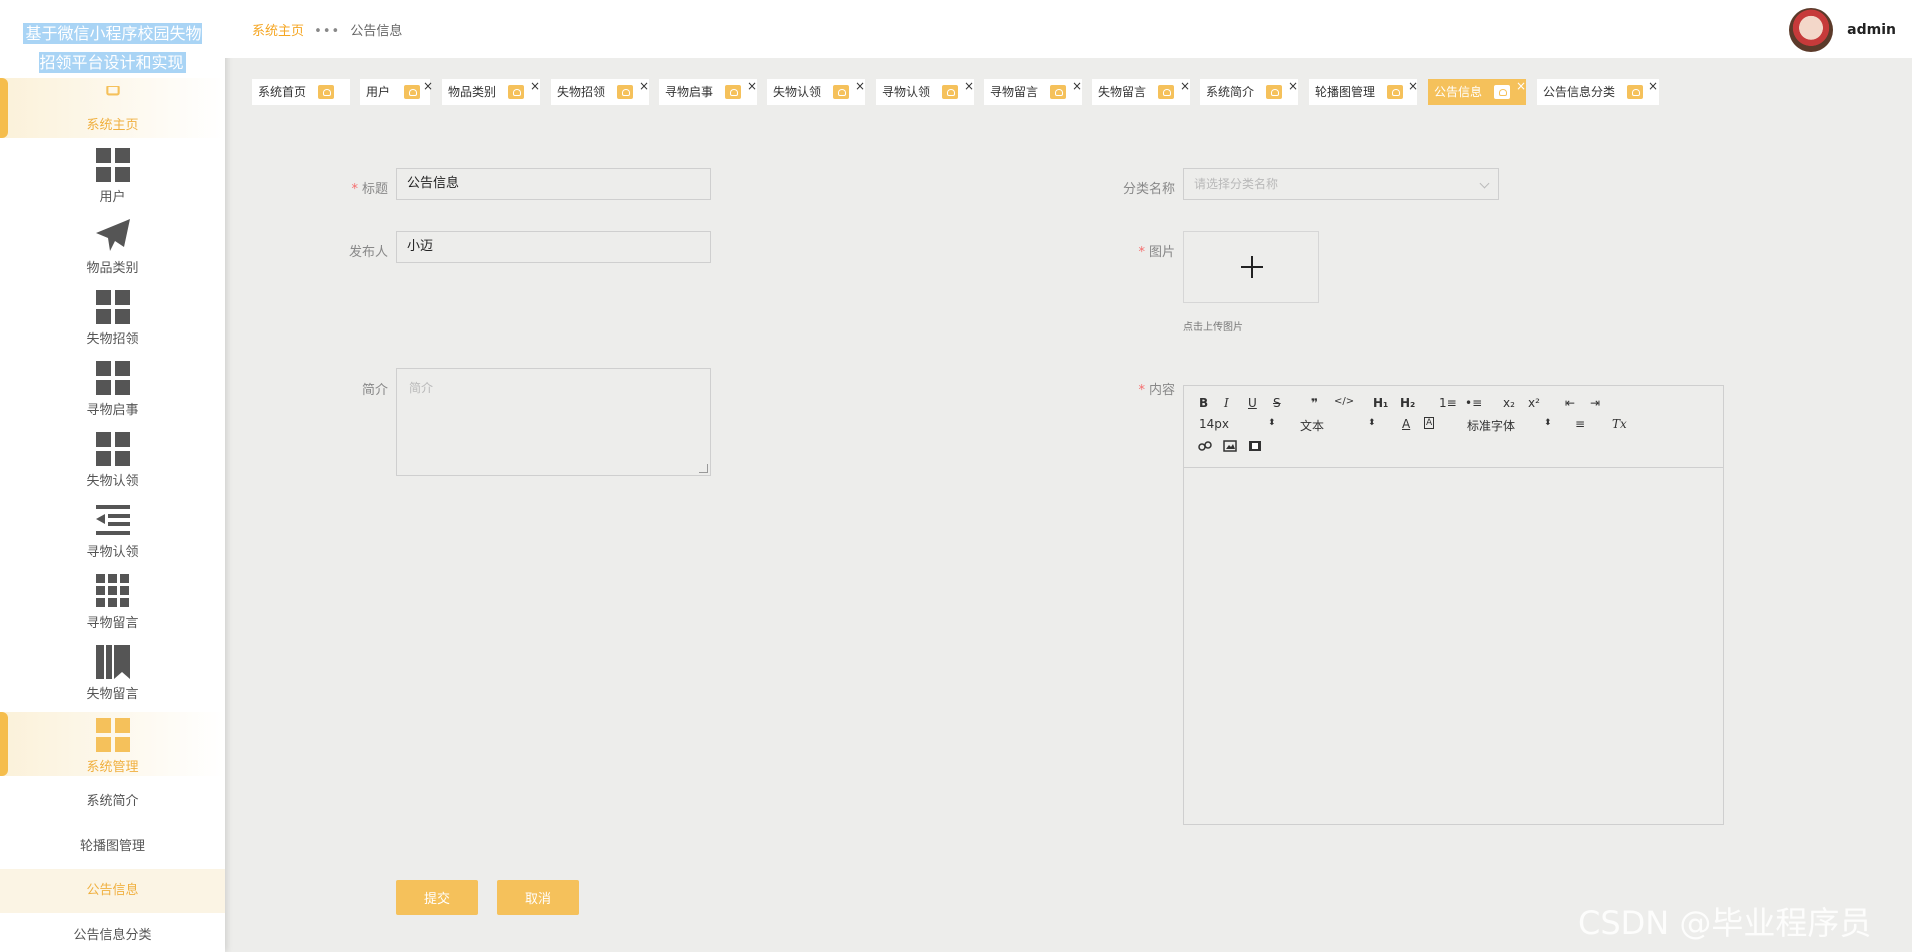 This screenshot has width=1912, height=952. I want to click on sidebar-item-label: 系统管理, so click(112, 767).